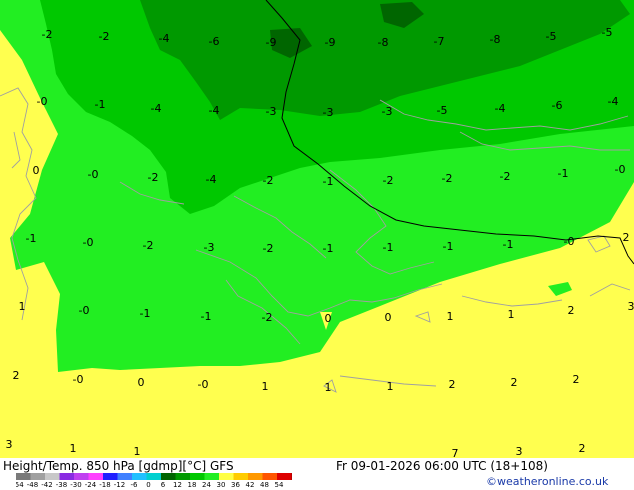 The width and height of the screenshot is (634, 490). What do you see at coordinates (75, 484) in the screenshot?
I see `scale-tick-label: -30` at bounding box center [75, 484].